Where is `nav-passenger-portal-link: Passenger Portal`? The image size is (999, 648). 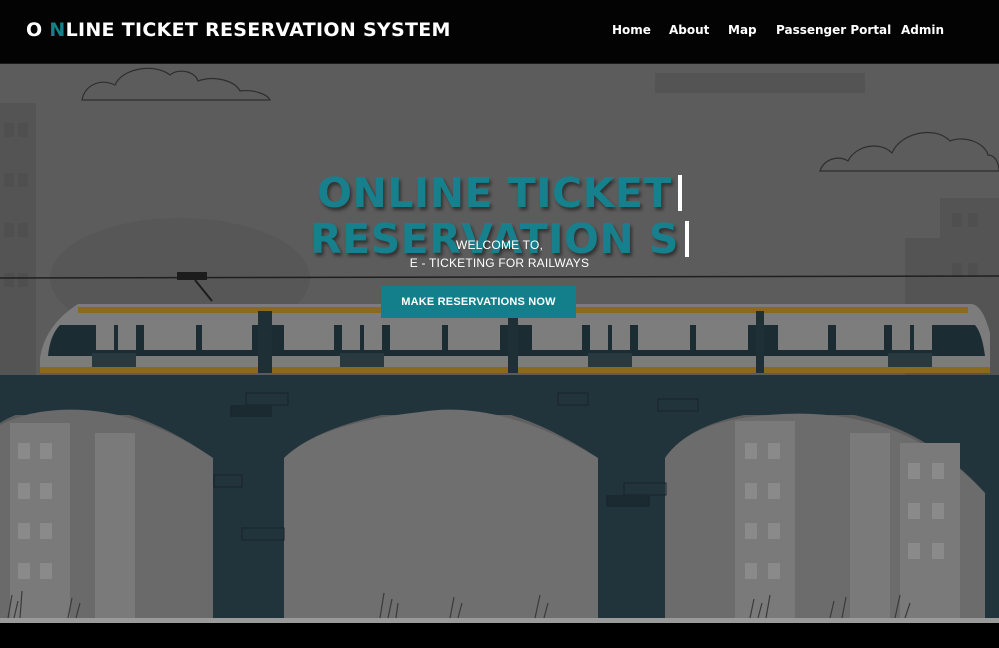
nav-passenger-portal-link: Passenger Portal is located at coordinates (833, 30).